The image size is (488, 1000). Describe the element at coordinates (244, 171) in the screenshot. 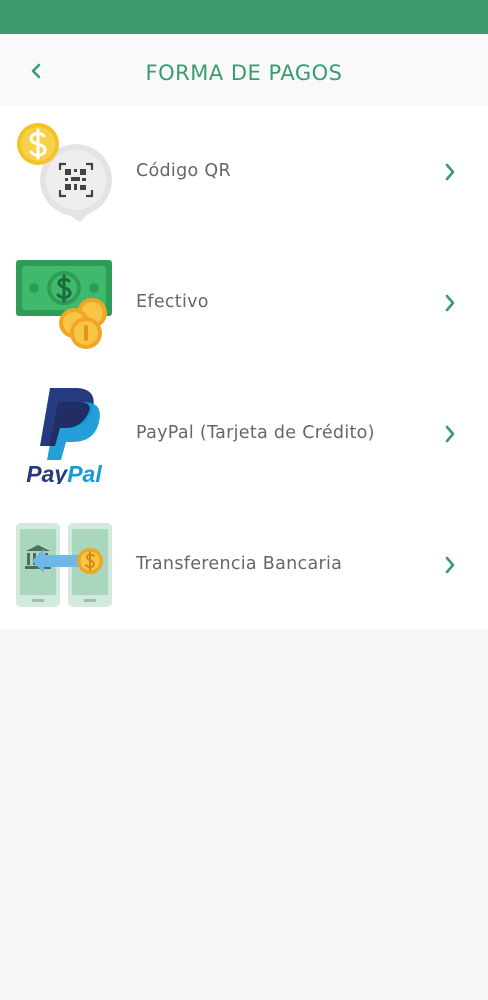

I see `payment-option-qr: Código QR` at that location.